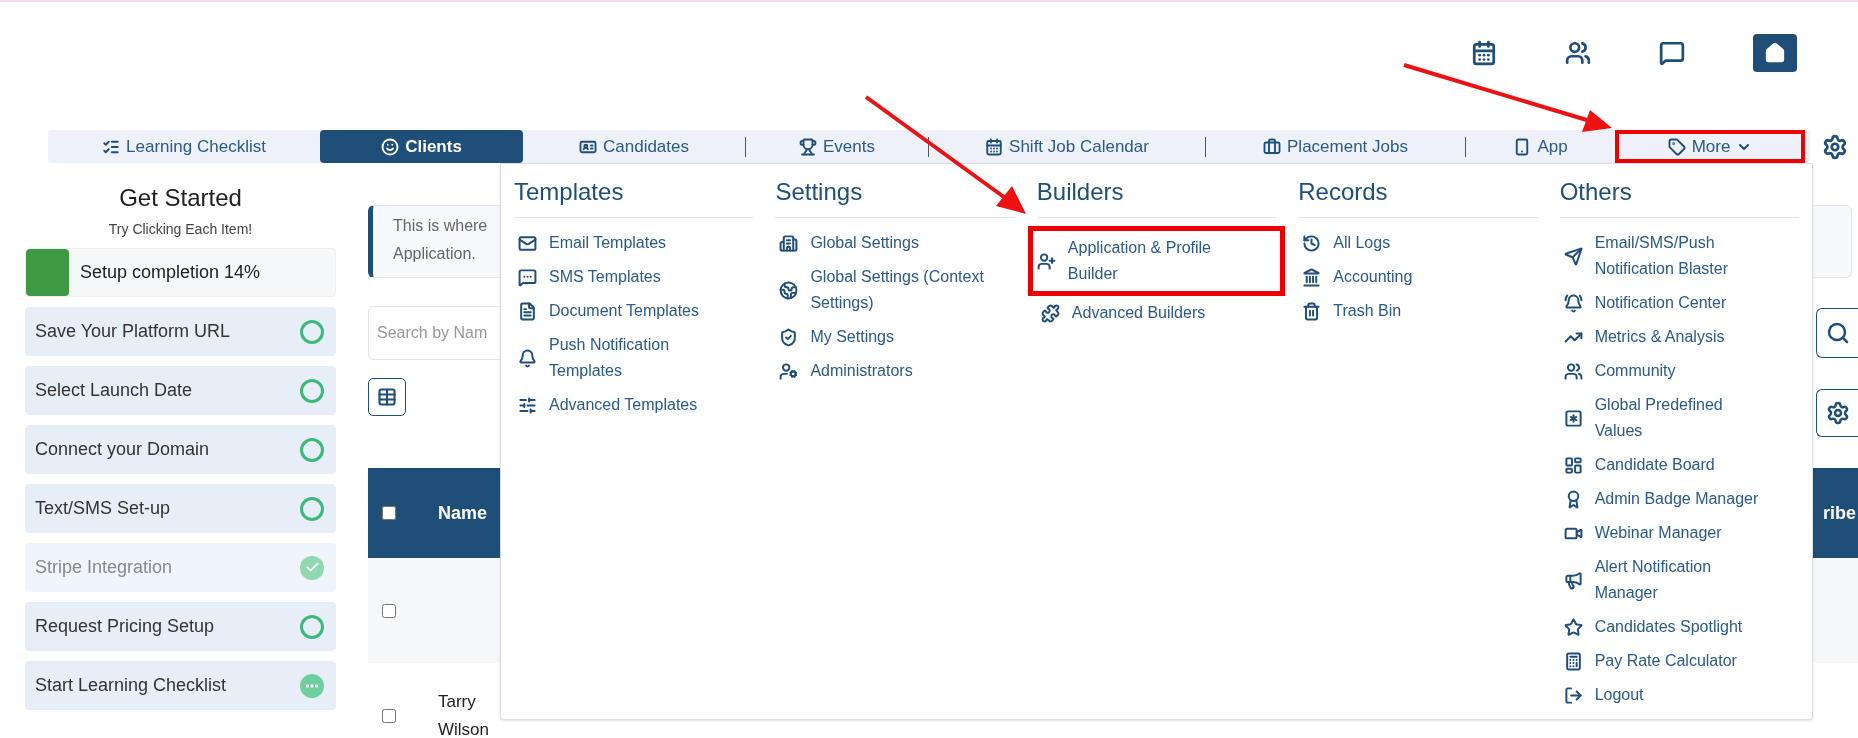 This screenshot has width=1858, height=738. I want to click on progress-label: Setup completion 14%, so click(170, 272).